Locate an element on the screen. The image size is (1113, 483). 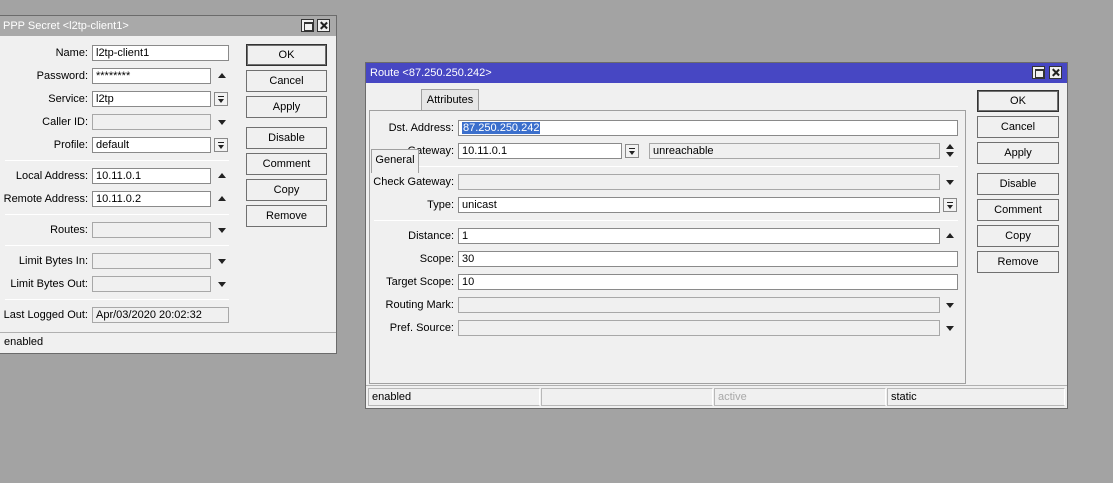
last-logged-out-field: Apr/03/2020 20:02:32 is located at coordinates (160, 315).